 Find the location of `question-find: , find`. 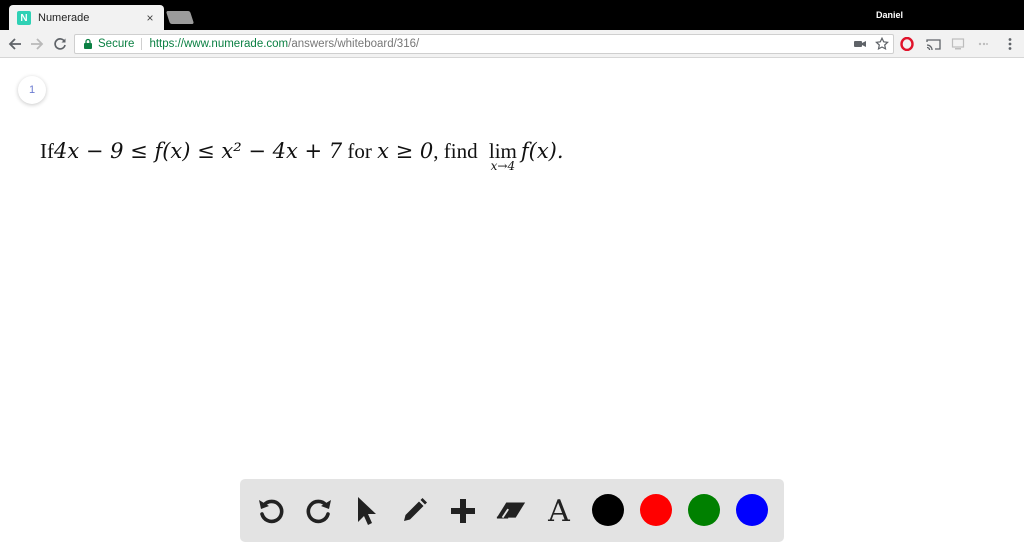

question-find: , find is located at coordinates (458, 151).